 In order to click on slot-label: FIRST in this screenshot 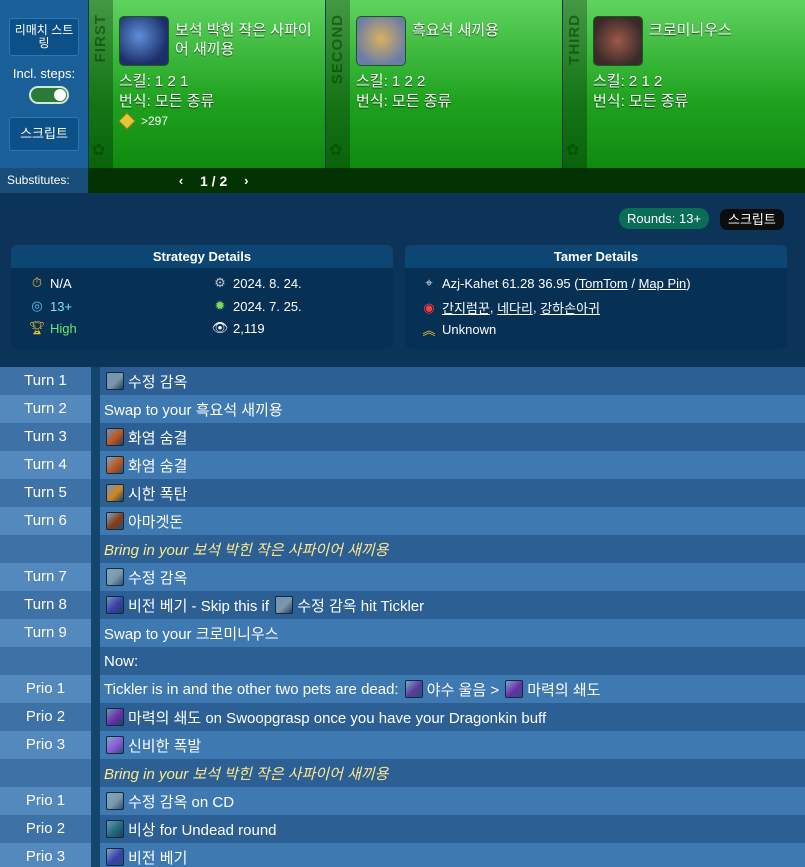, I will do `click(100, 38)`.